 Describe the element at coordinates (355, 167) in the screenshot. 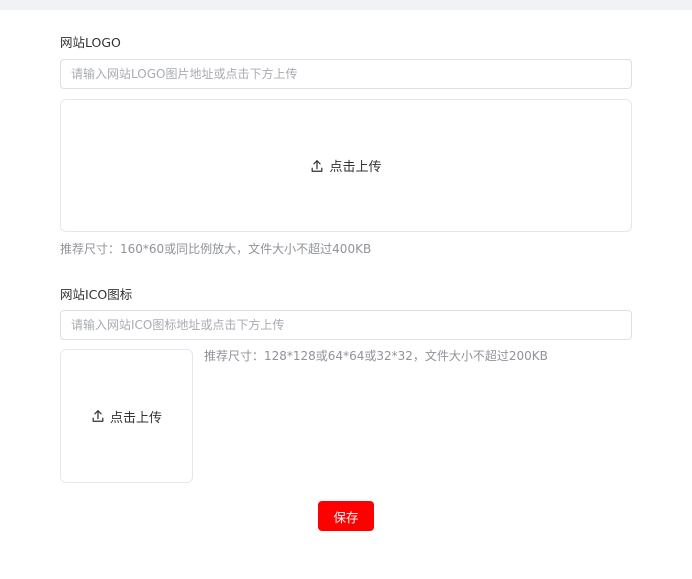

I see `logo-upload-label: 点击上传` at that location.